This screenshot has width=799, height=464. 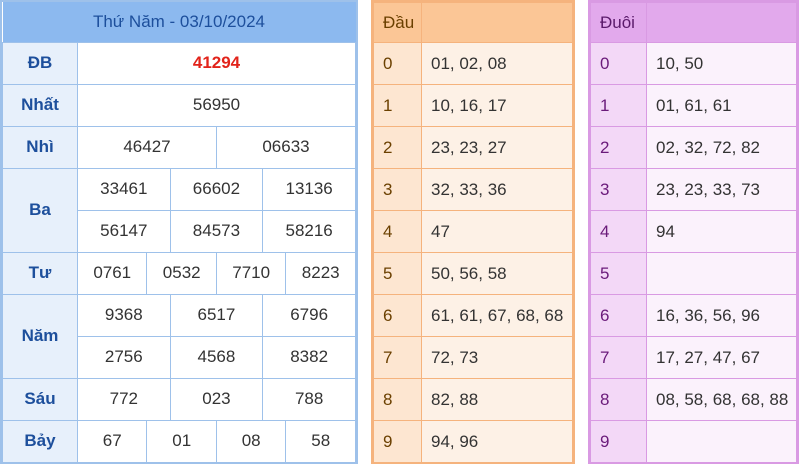 I want to click on prize-value-nam: 6796, so click(x=309, y=315).